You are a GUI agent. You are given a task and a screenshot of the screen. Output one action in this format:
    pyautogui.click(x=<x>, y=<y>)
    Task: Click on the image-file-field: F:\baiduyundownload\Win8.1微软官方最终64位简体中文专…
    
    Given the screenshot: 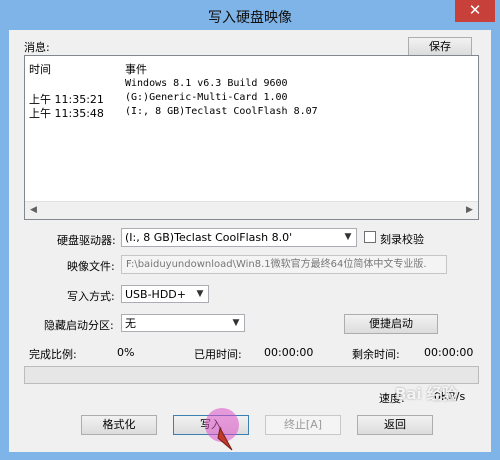 What is the action you would take?
    pyautogui.click(x=284, y=264)
    